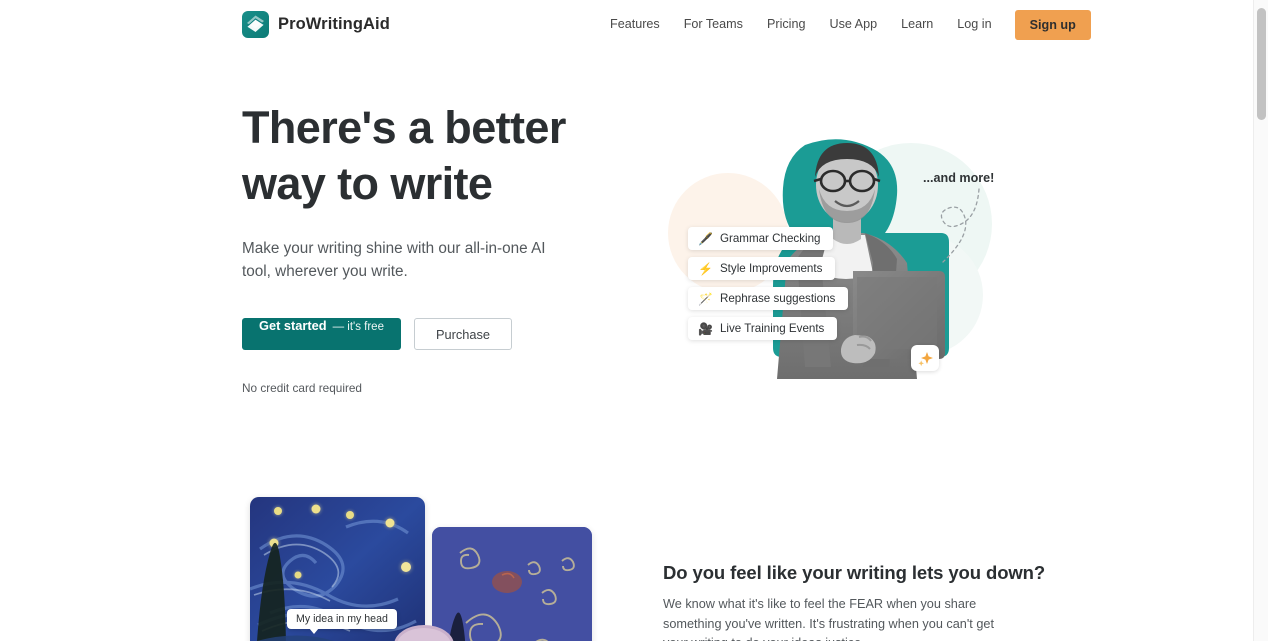  I want to click on nav-item-features: Features, so click(635, 24).